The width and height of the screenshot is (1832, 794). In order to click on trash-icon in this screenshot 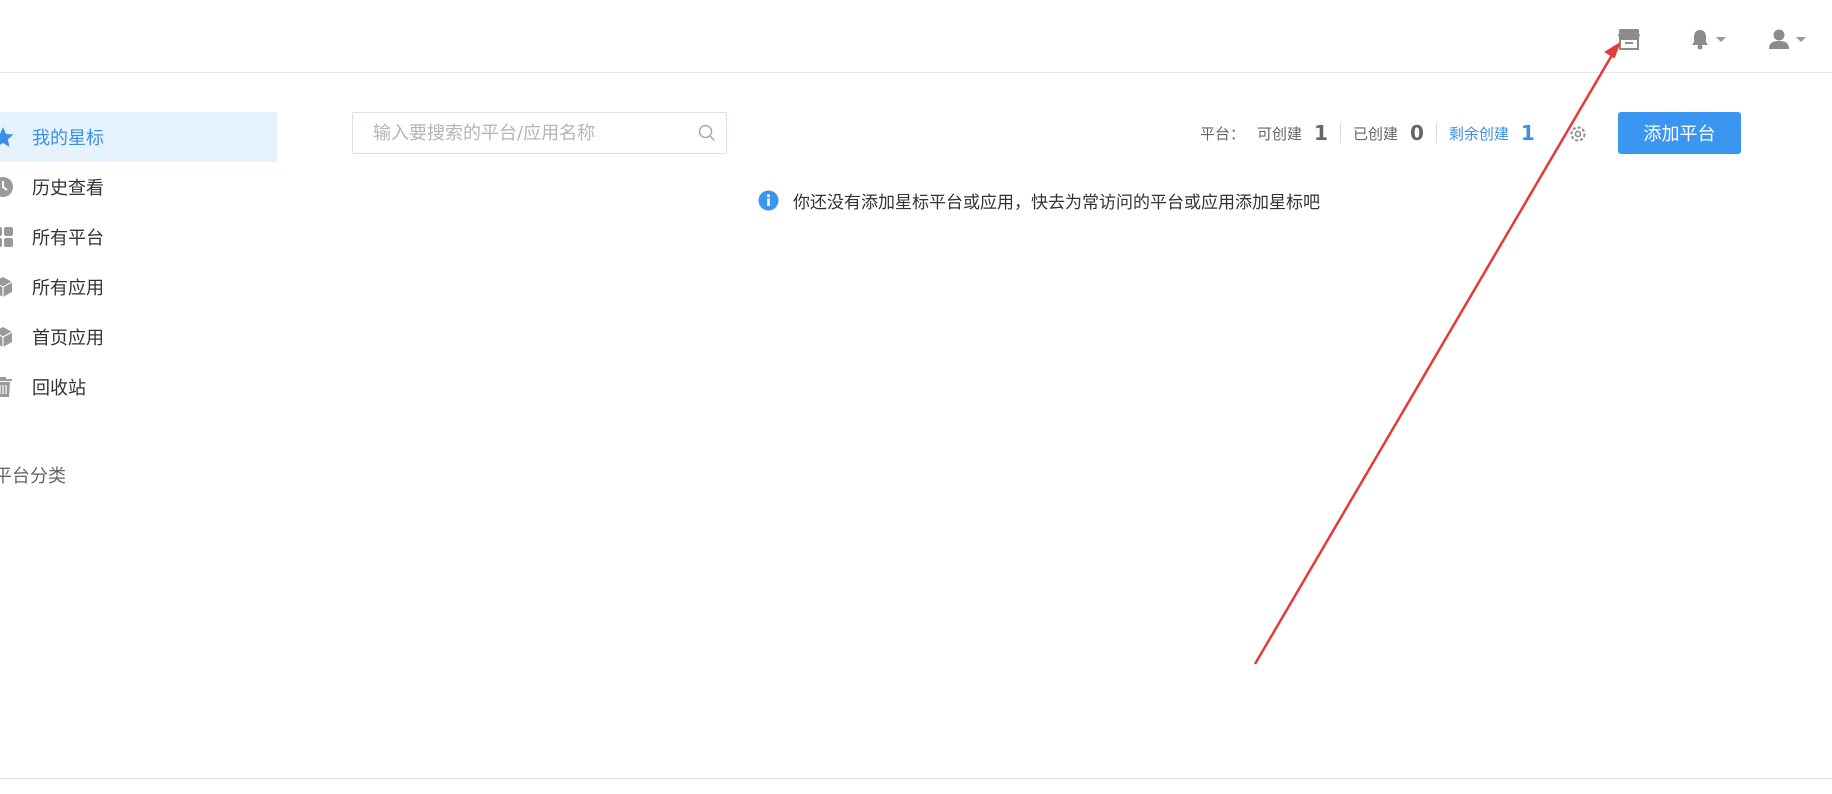, I will do `click(6, 387)`.